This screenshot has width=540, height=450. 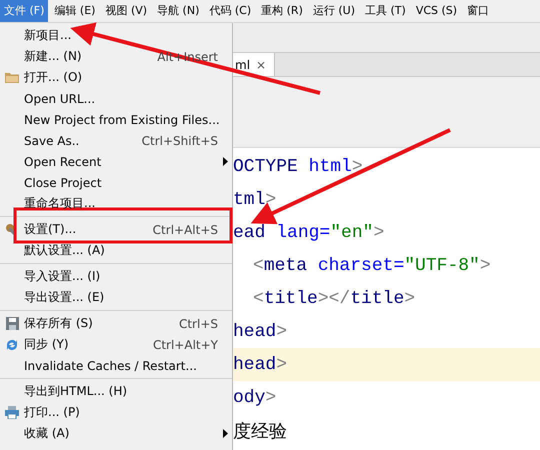 What do you see at coordinates (24, 11) in the screenshot?
I see `menu-bar-item: 文件 (F)` at bounding box center [24, 11].